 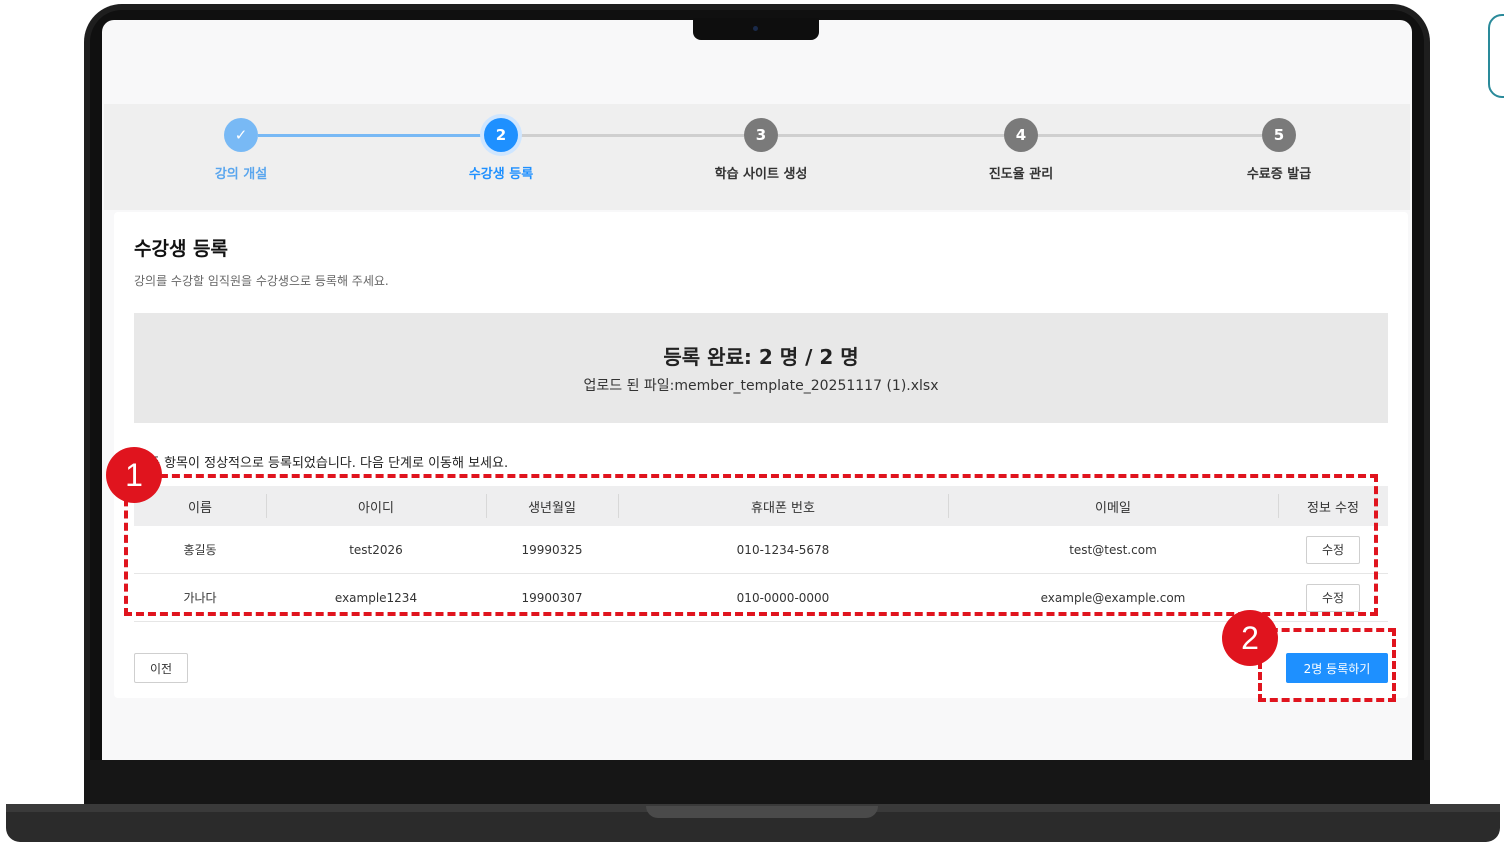 What do you see at coordinates (501, 174) in the screenshot?
I see `step-2-label: 수강생 등록` at bounding box center [501, 174].